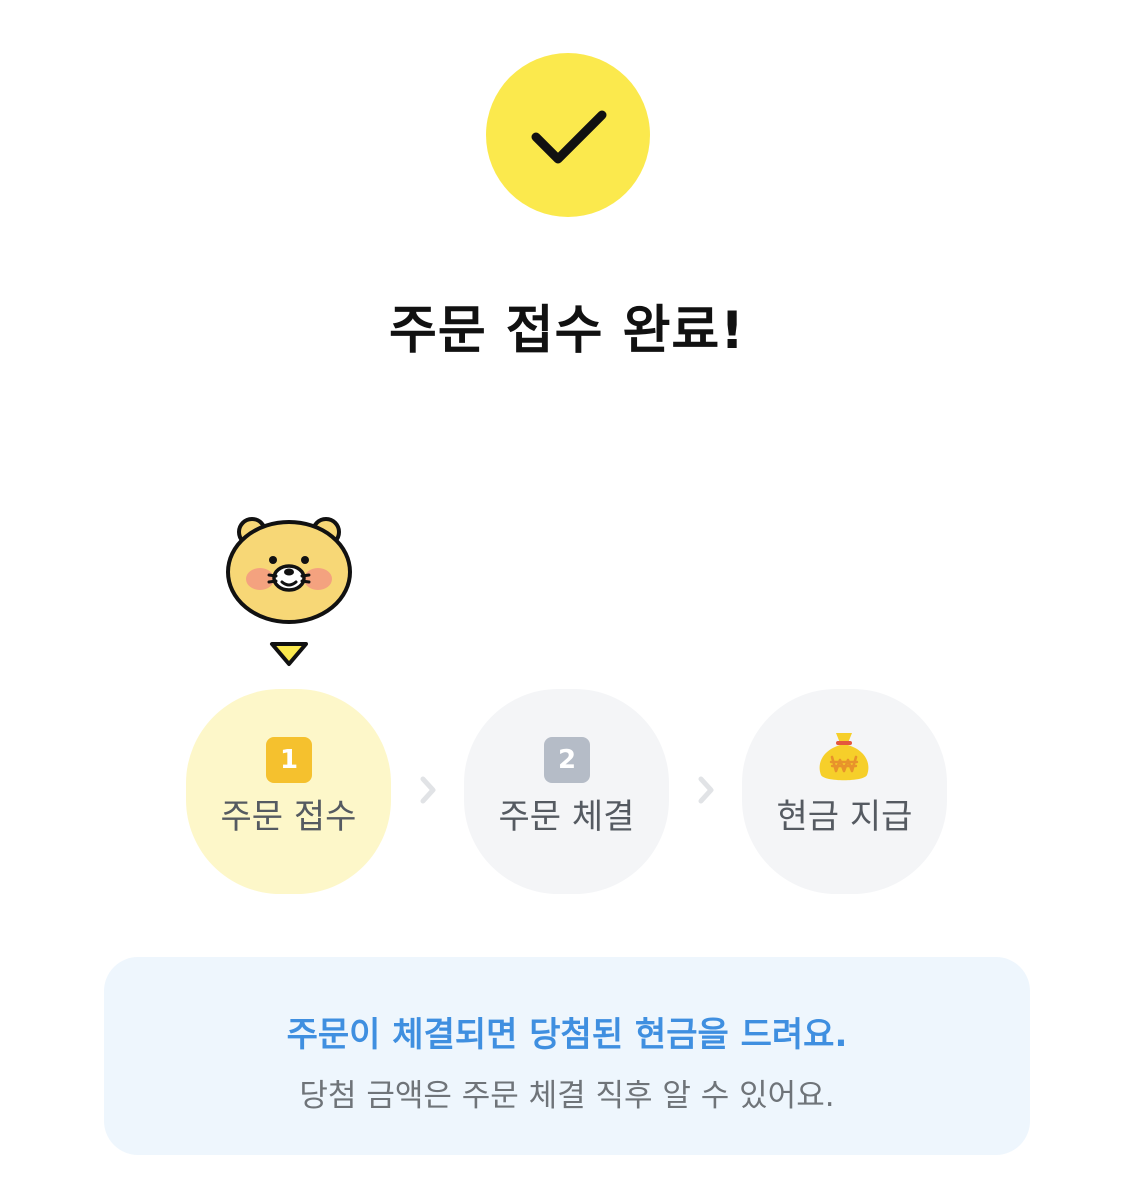 The width and height of the screenshot is (1134, 1200). What do you see at coordinates (289, 656) in the screenshot?
I see `current-step-pointer-icon` at bounding box center [289, 656].